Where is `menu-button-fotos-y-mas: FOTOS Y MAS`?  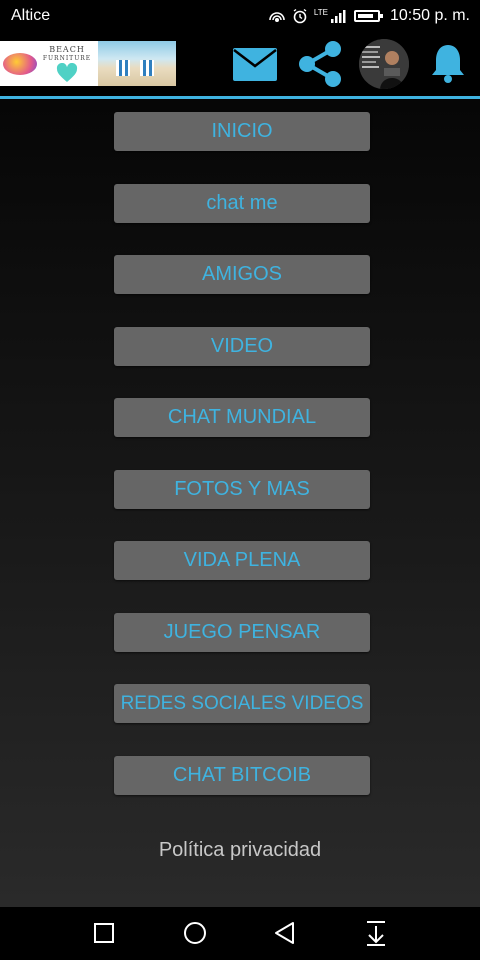
menu-button-fotos-y-mas: FOTOS Y MAS is located at coordinates (242, 489).